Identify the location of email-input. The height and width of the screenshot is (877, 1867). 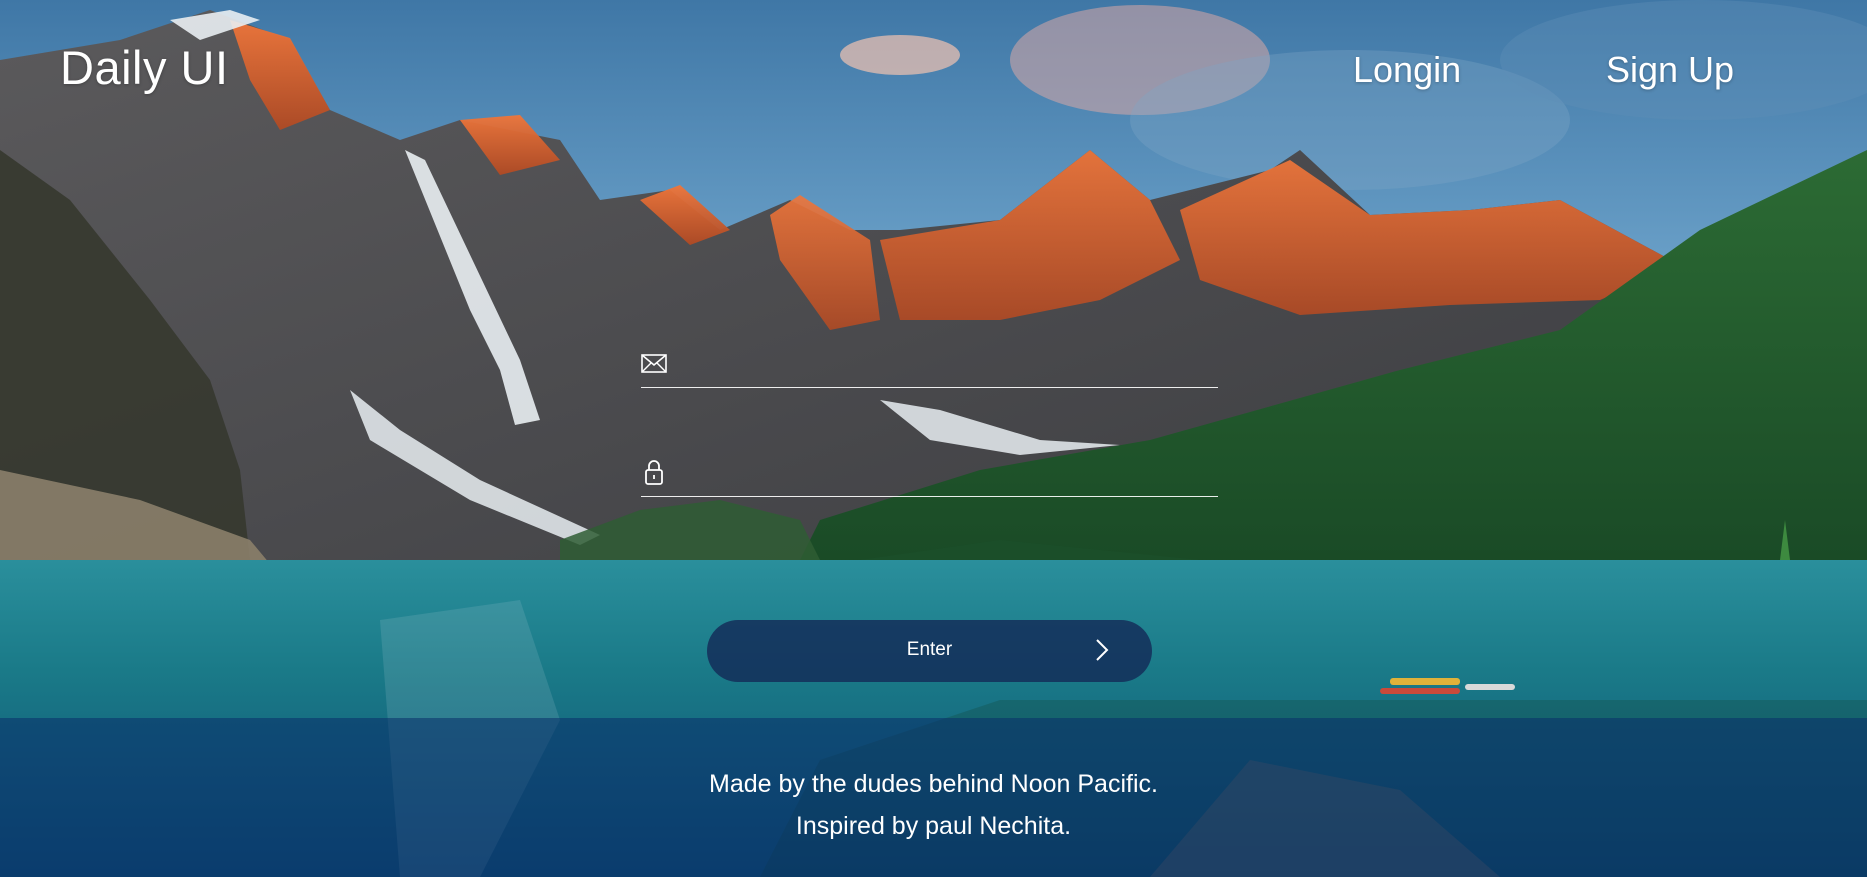
(944, 366).